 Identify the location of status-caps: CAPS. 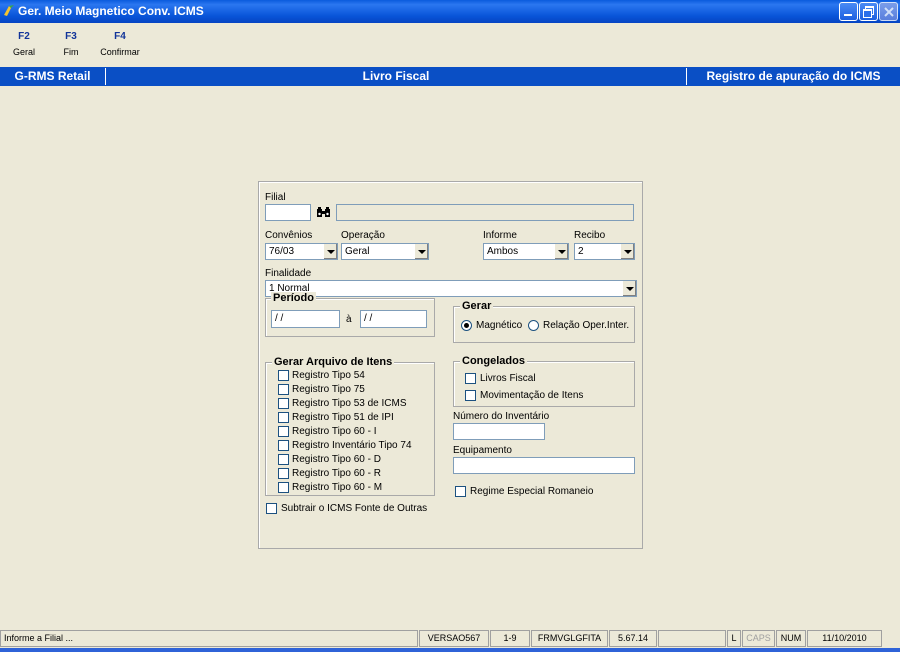
(758, 638).